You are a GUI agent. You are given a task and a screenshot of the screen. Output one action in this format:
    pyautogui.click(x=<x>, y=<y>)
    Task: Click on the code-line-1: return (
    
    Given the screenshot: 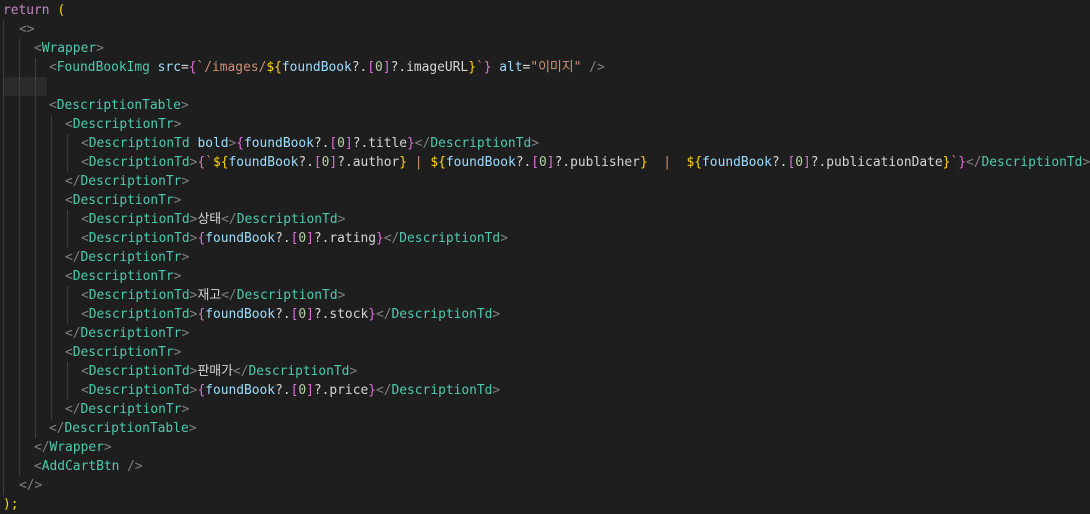 What is the action you would take?
    pyautogui.click(x=545, y=10)
    